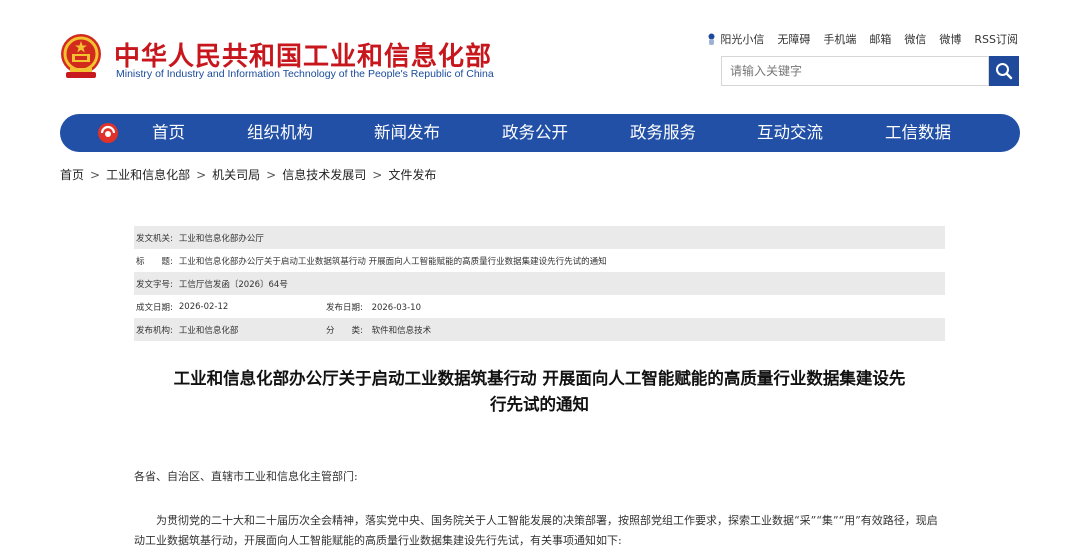 The width and height of the screenshot is (1080, 555). What do you see at coordinates (539, 329) in the screenshot?
I see `meta-row-agency: 发布机构: 工业和信息化部 分 类: 软件和信息技术` at bounding box center [539, 329].